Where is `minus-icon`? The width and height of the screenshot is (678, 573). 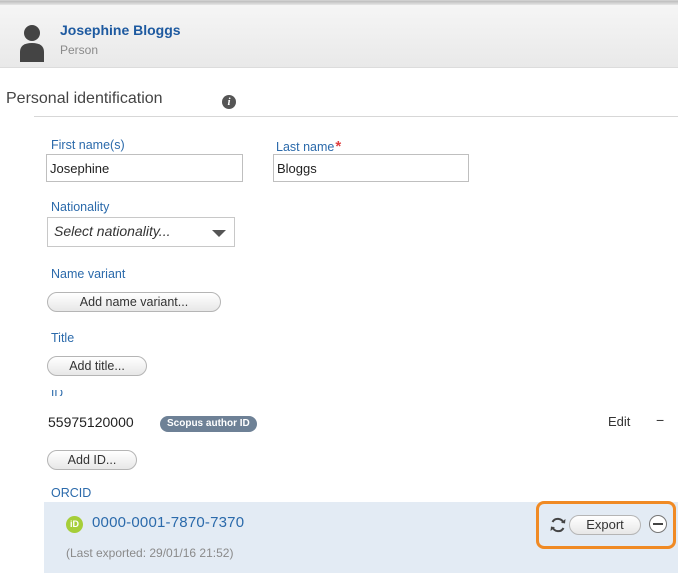 minus-icon is located at coordinates (658, 524).